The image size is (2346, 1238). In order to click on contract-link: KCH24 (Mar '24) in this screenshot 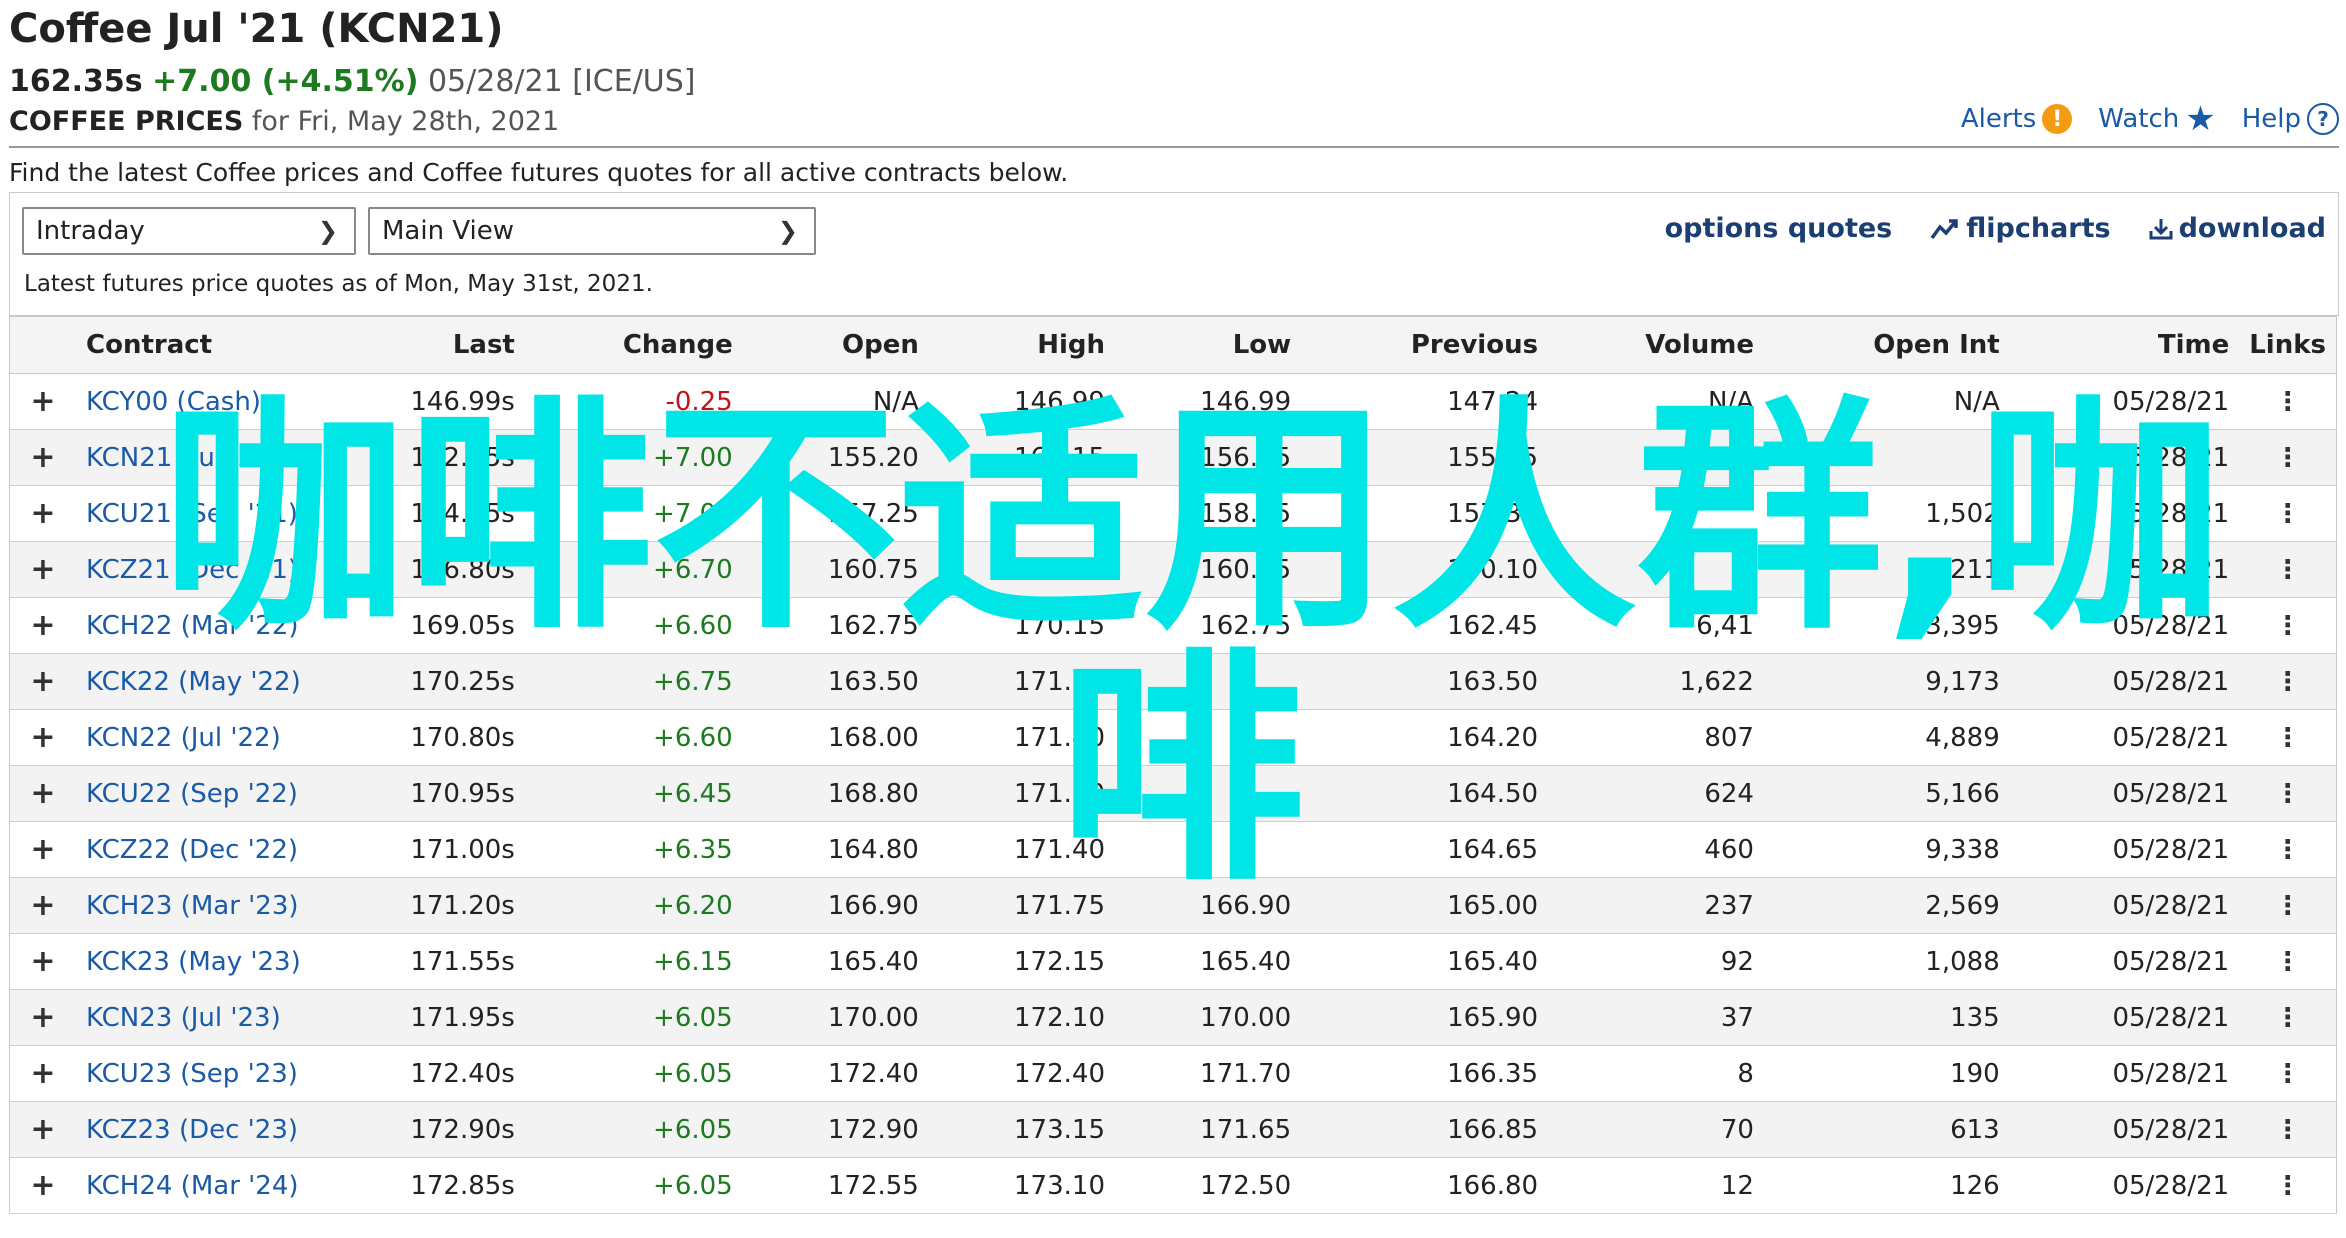, I will do `click(196, 1185)`.